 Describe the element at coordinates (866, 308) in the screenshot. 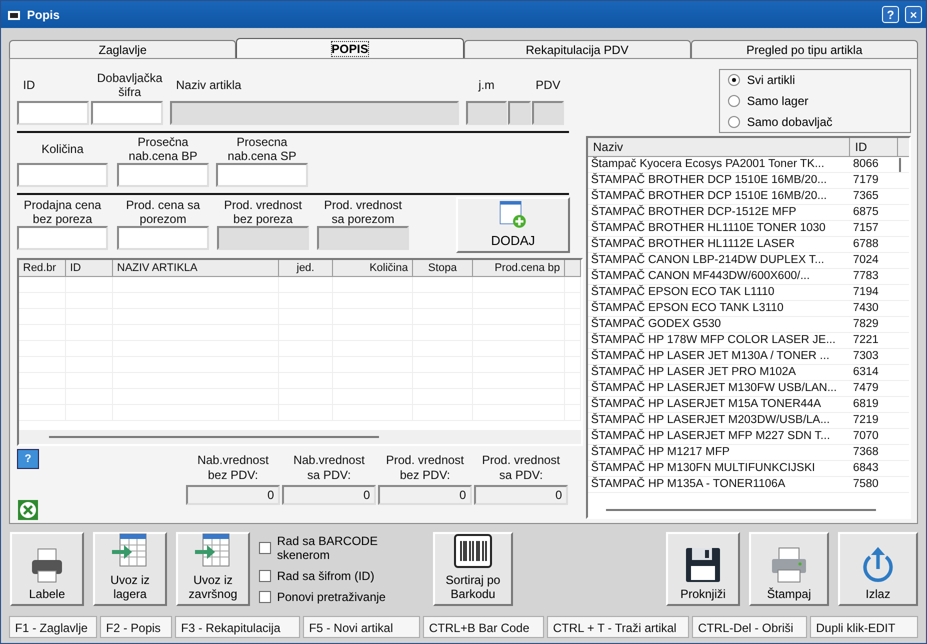

I see `article-id: 7430` at that location.